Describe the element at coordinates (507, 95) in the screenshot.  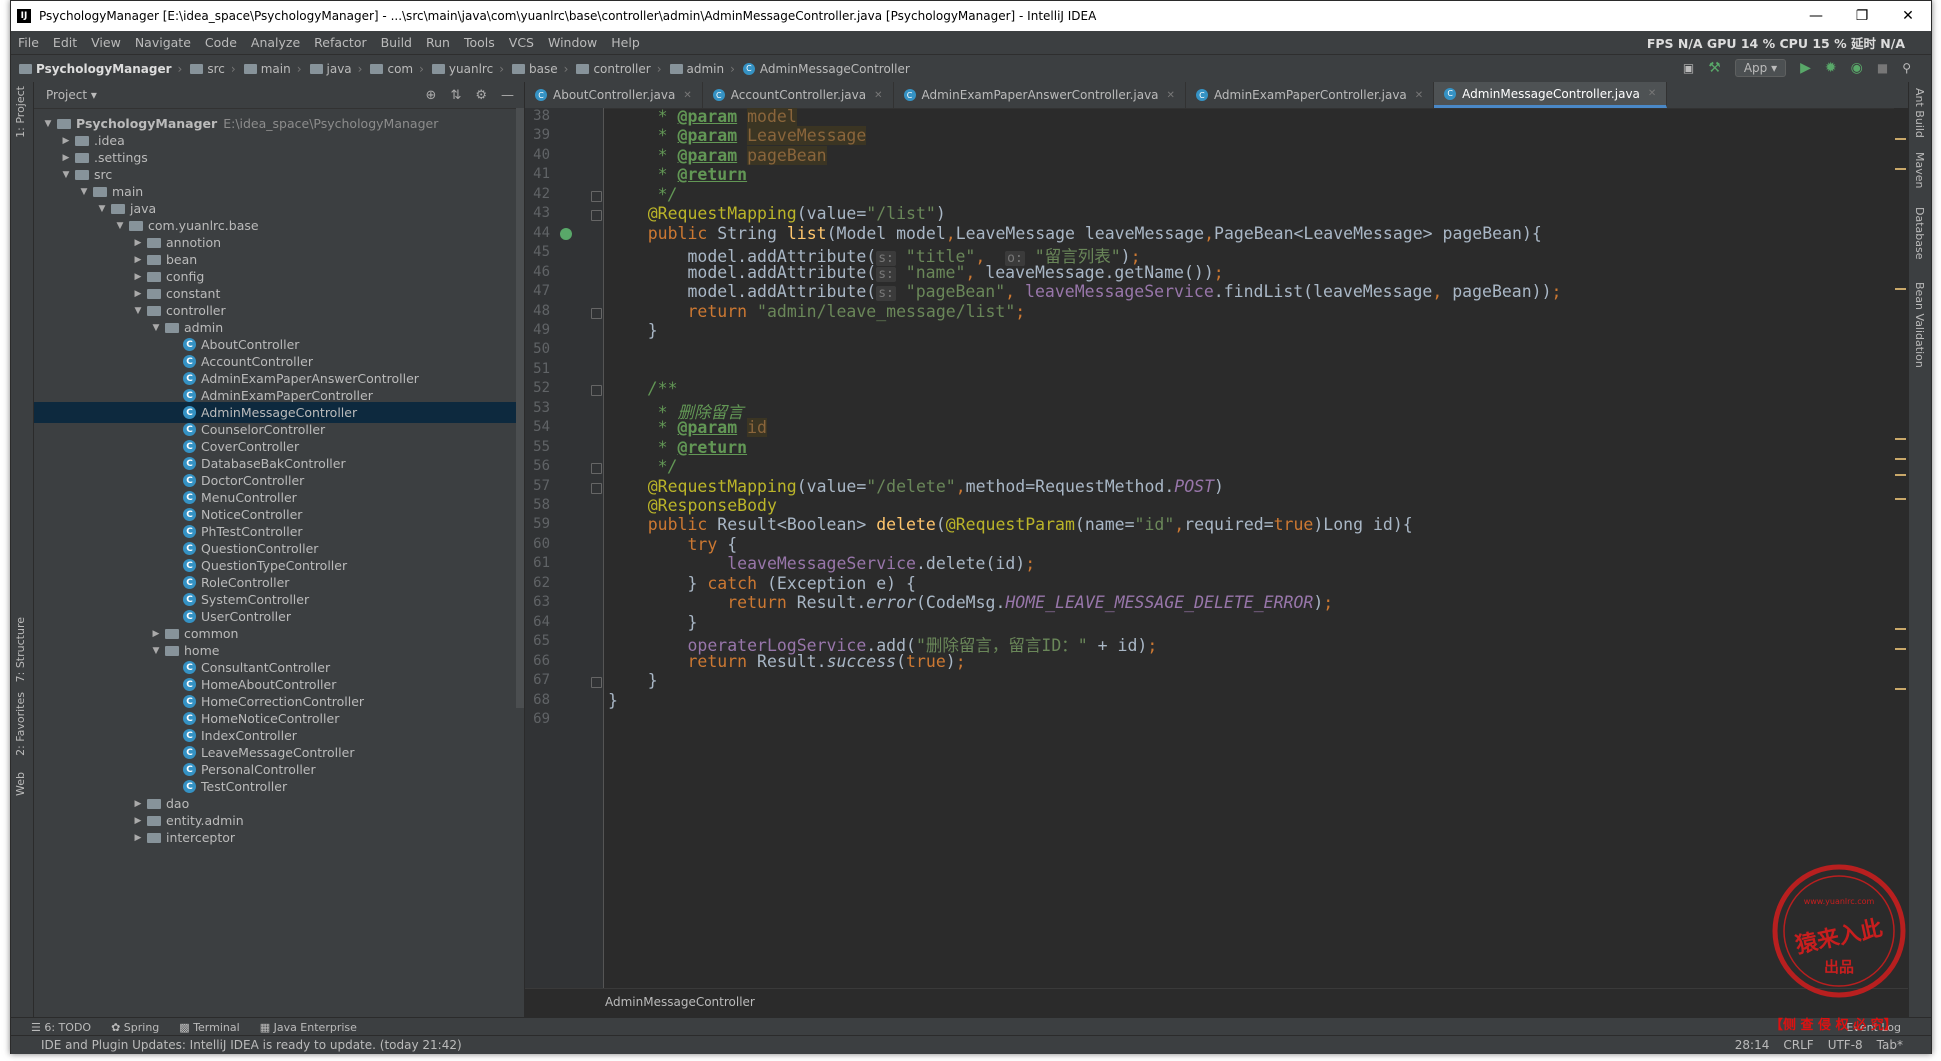
I see `hide-panel-icon: —` at that location.